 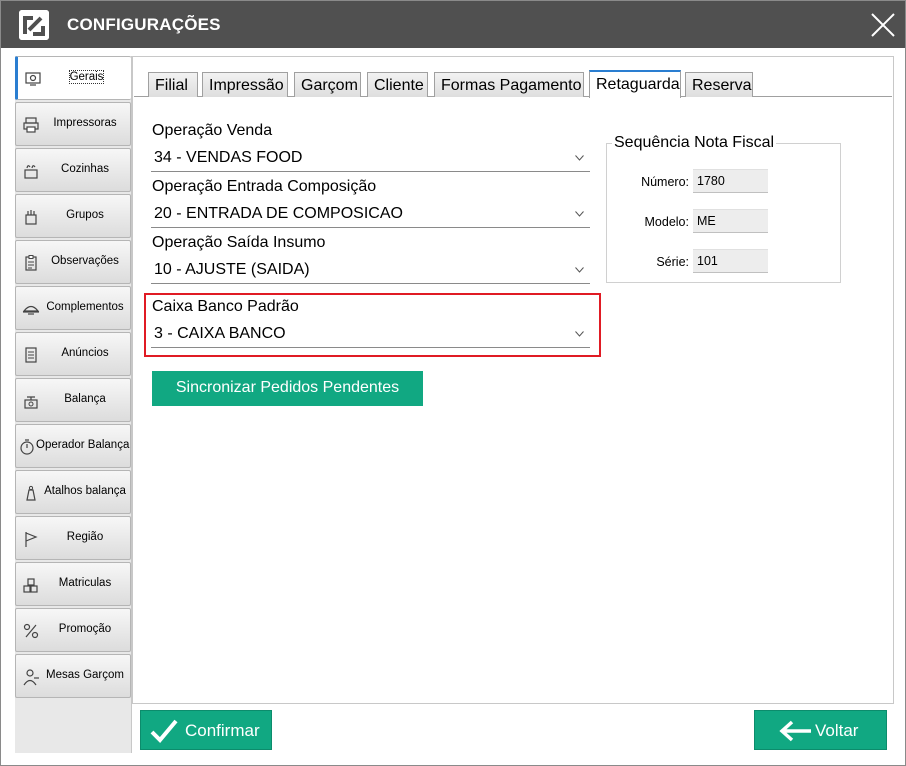 What do you see at coordinates (883, 25) in the screenshot?
I see `close-icon` at bounding box center [883, 25].